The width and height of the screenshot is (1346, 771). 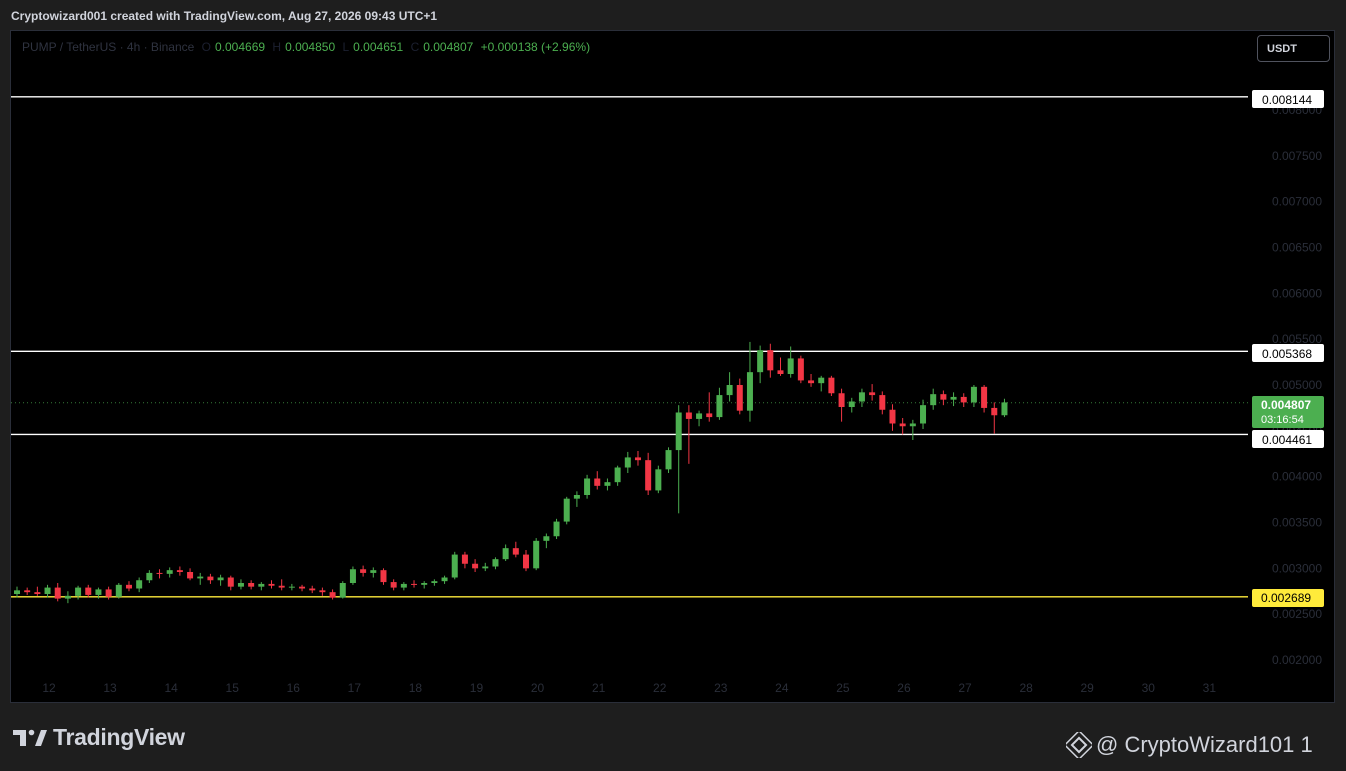 What do you see at coordinates (1288, 439) in the screenshot?
I see `price-tag-support-mid: 0.004461` at bounding box center [1288, 439].